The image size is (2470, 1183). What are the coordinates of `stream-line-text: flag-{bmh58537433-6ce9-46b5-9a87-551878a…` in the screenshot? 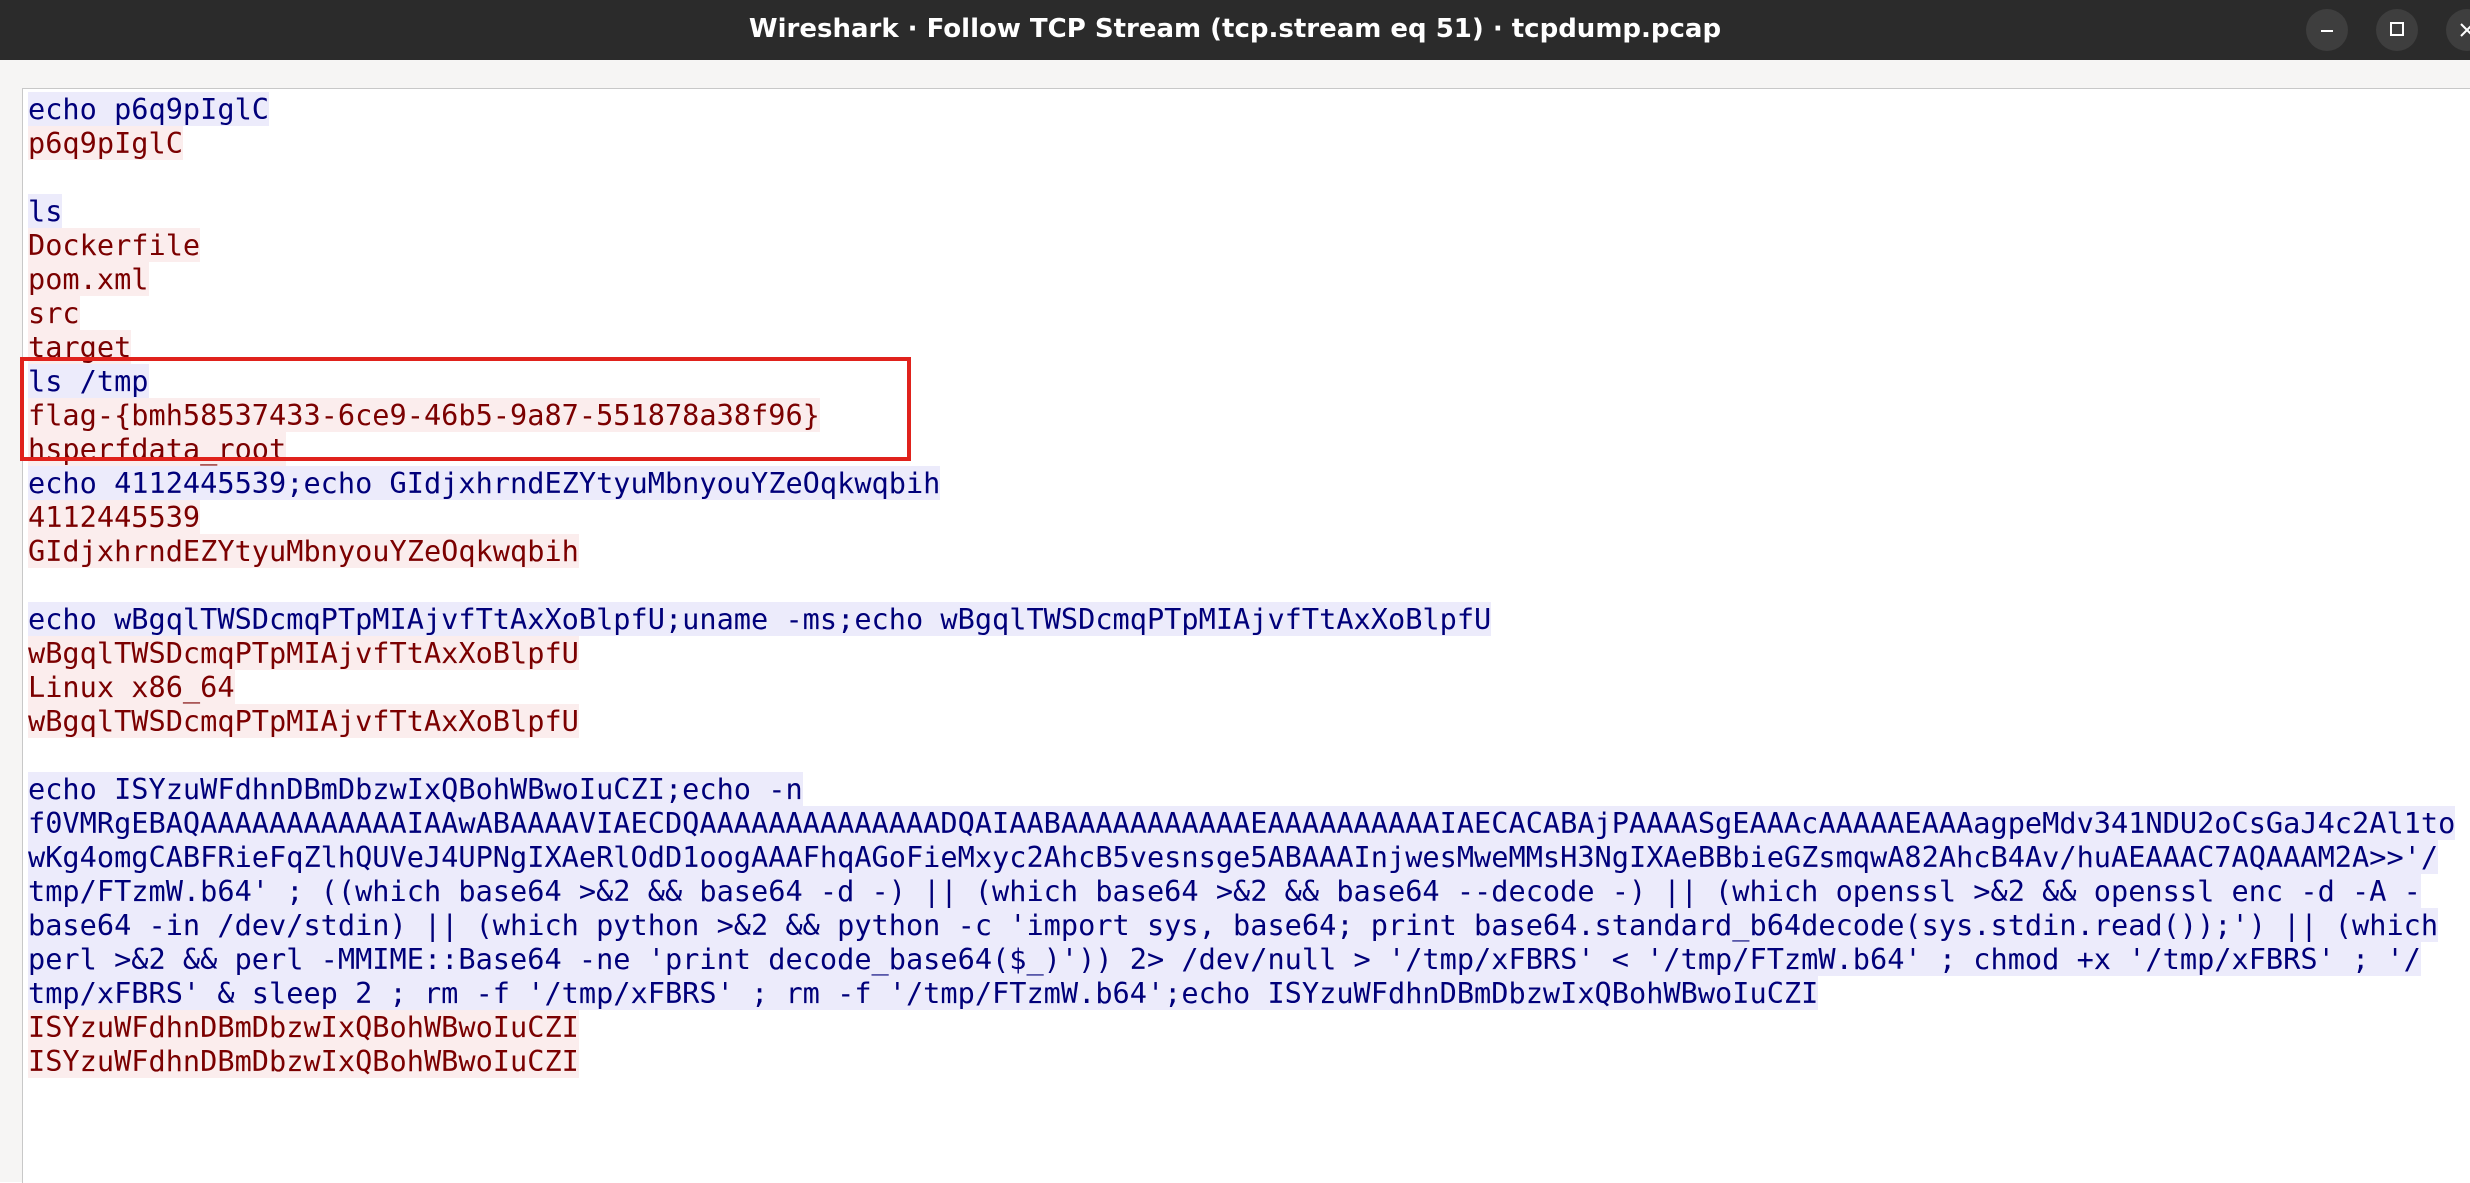 It's located at (424, 415).